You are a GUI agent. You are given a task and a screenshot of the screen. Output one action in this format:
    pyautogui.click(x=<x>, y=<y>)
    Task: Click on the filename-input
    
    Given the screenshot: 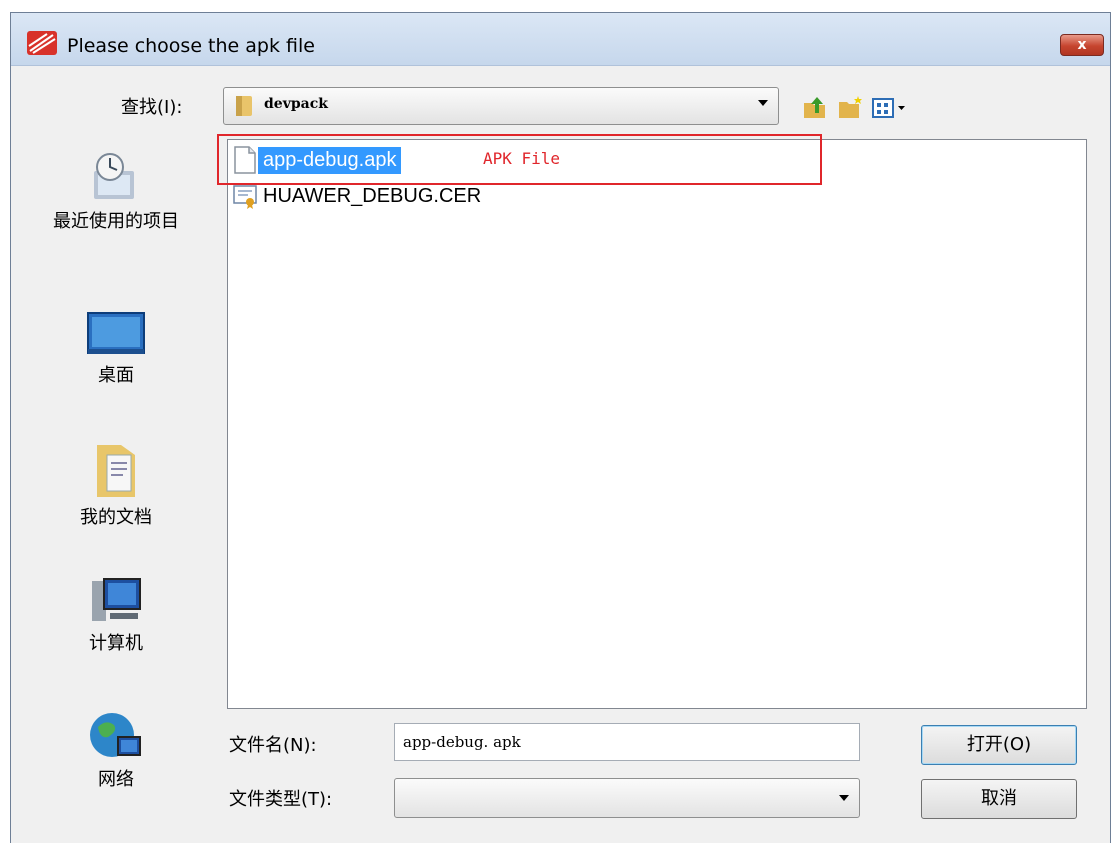 What is the action you would take?
    pyautogui.click(x=627, y=742)
    